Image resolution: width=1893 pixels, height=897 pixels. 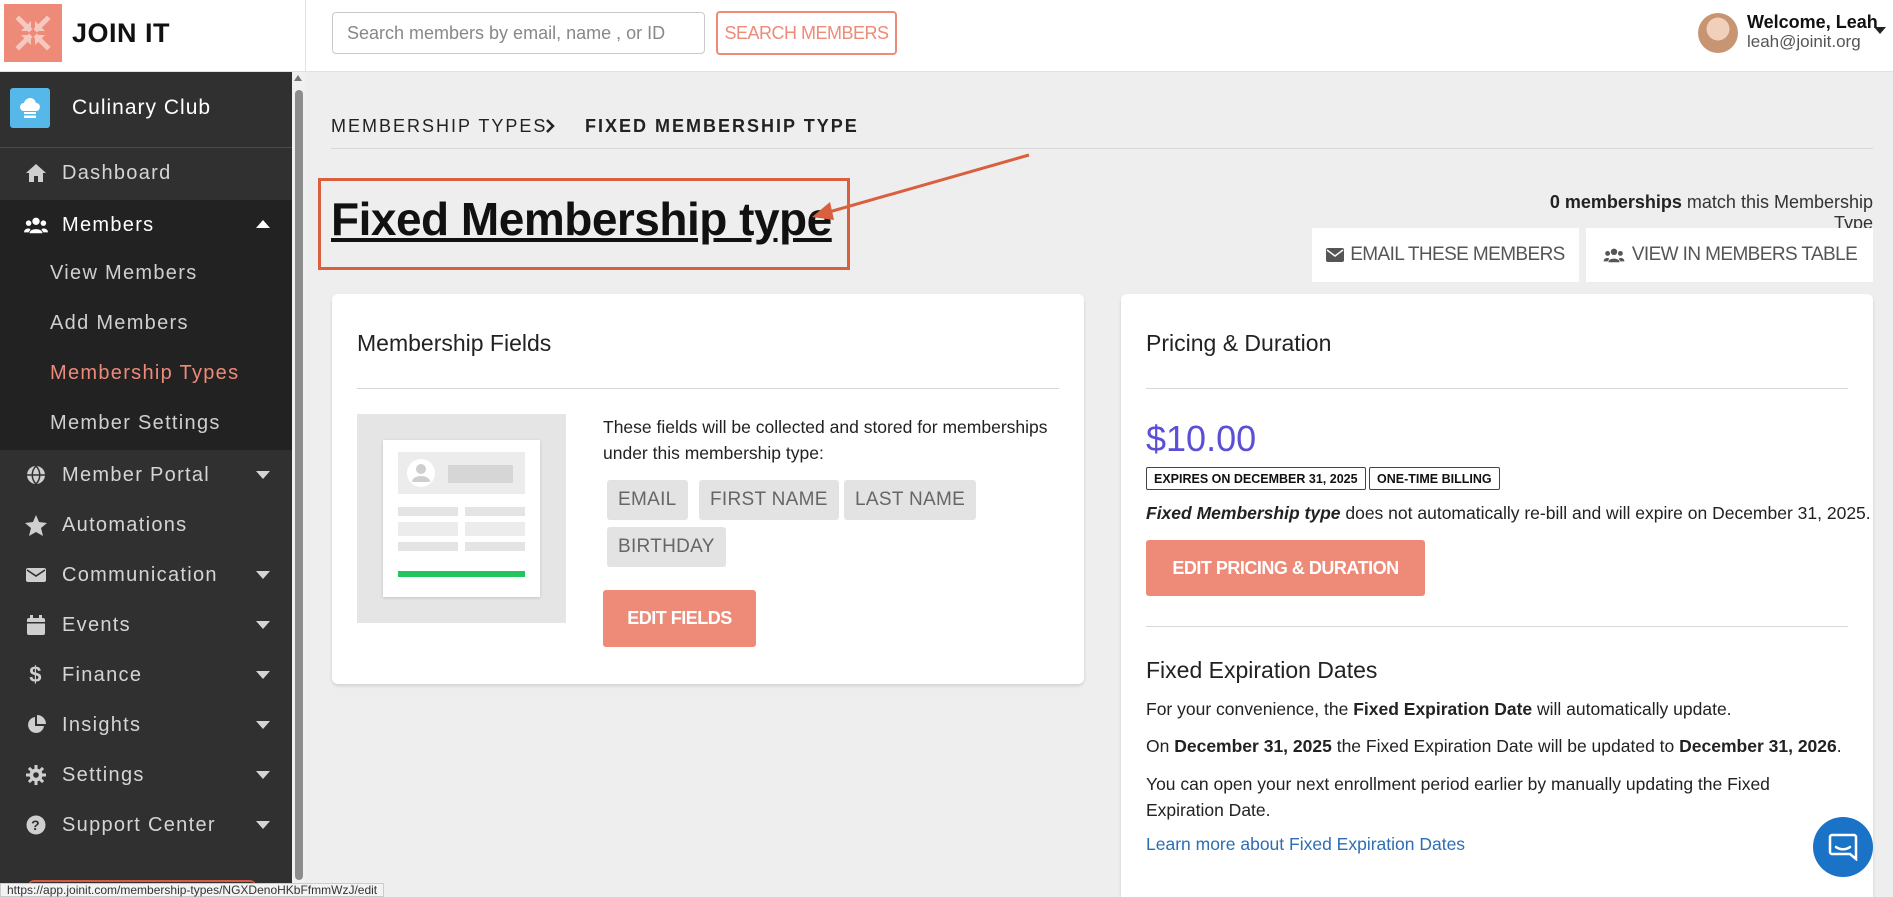 I want to click on sidebar-item-support-center: ? Support Center, so click(x=146, y=825).